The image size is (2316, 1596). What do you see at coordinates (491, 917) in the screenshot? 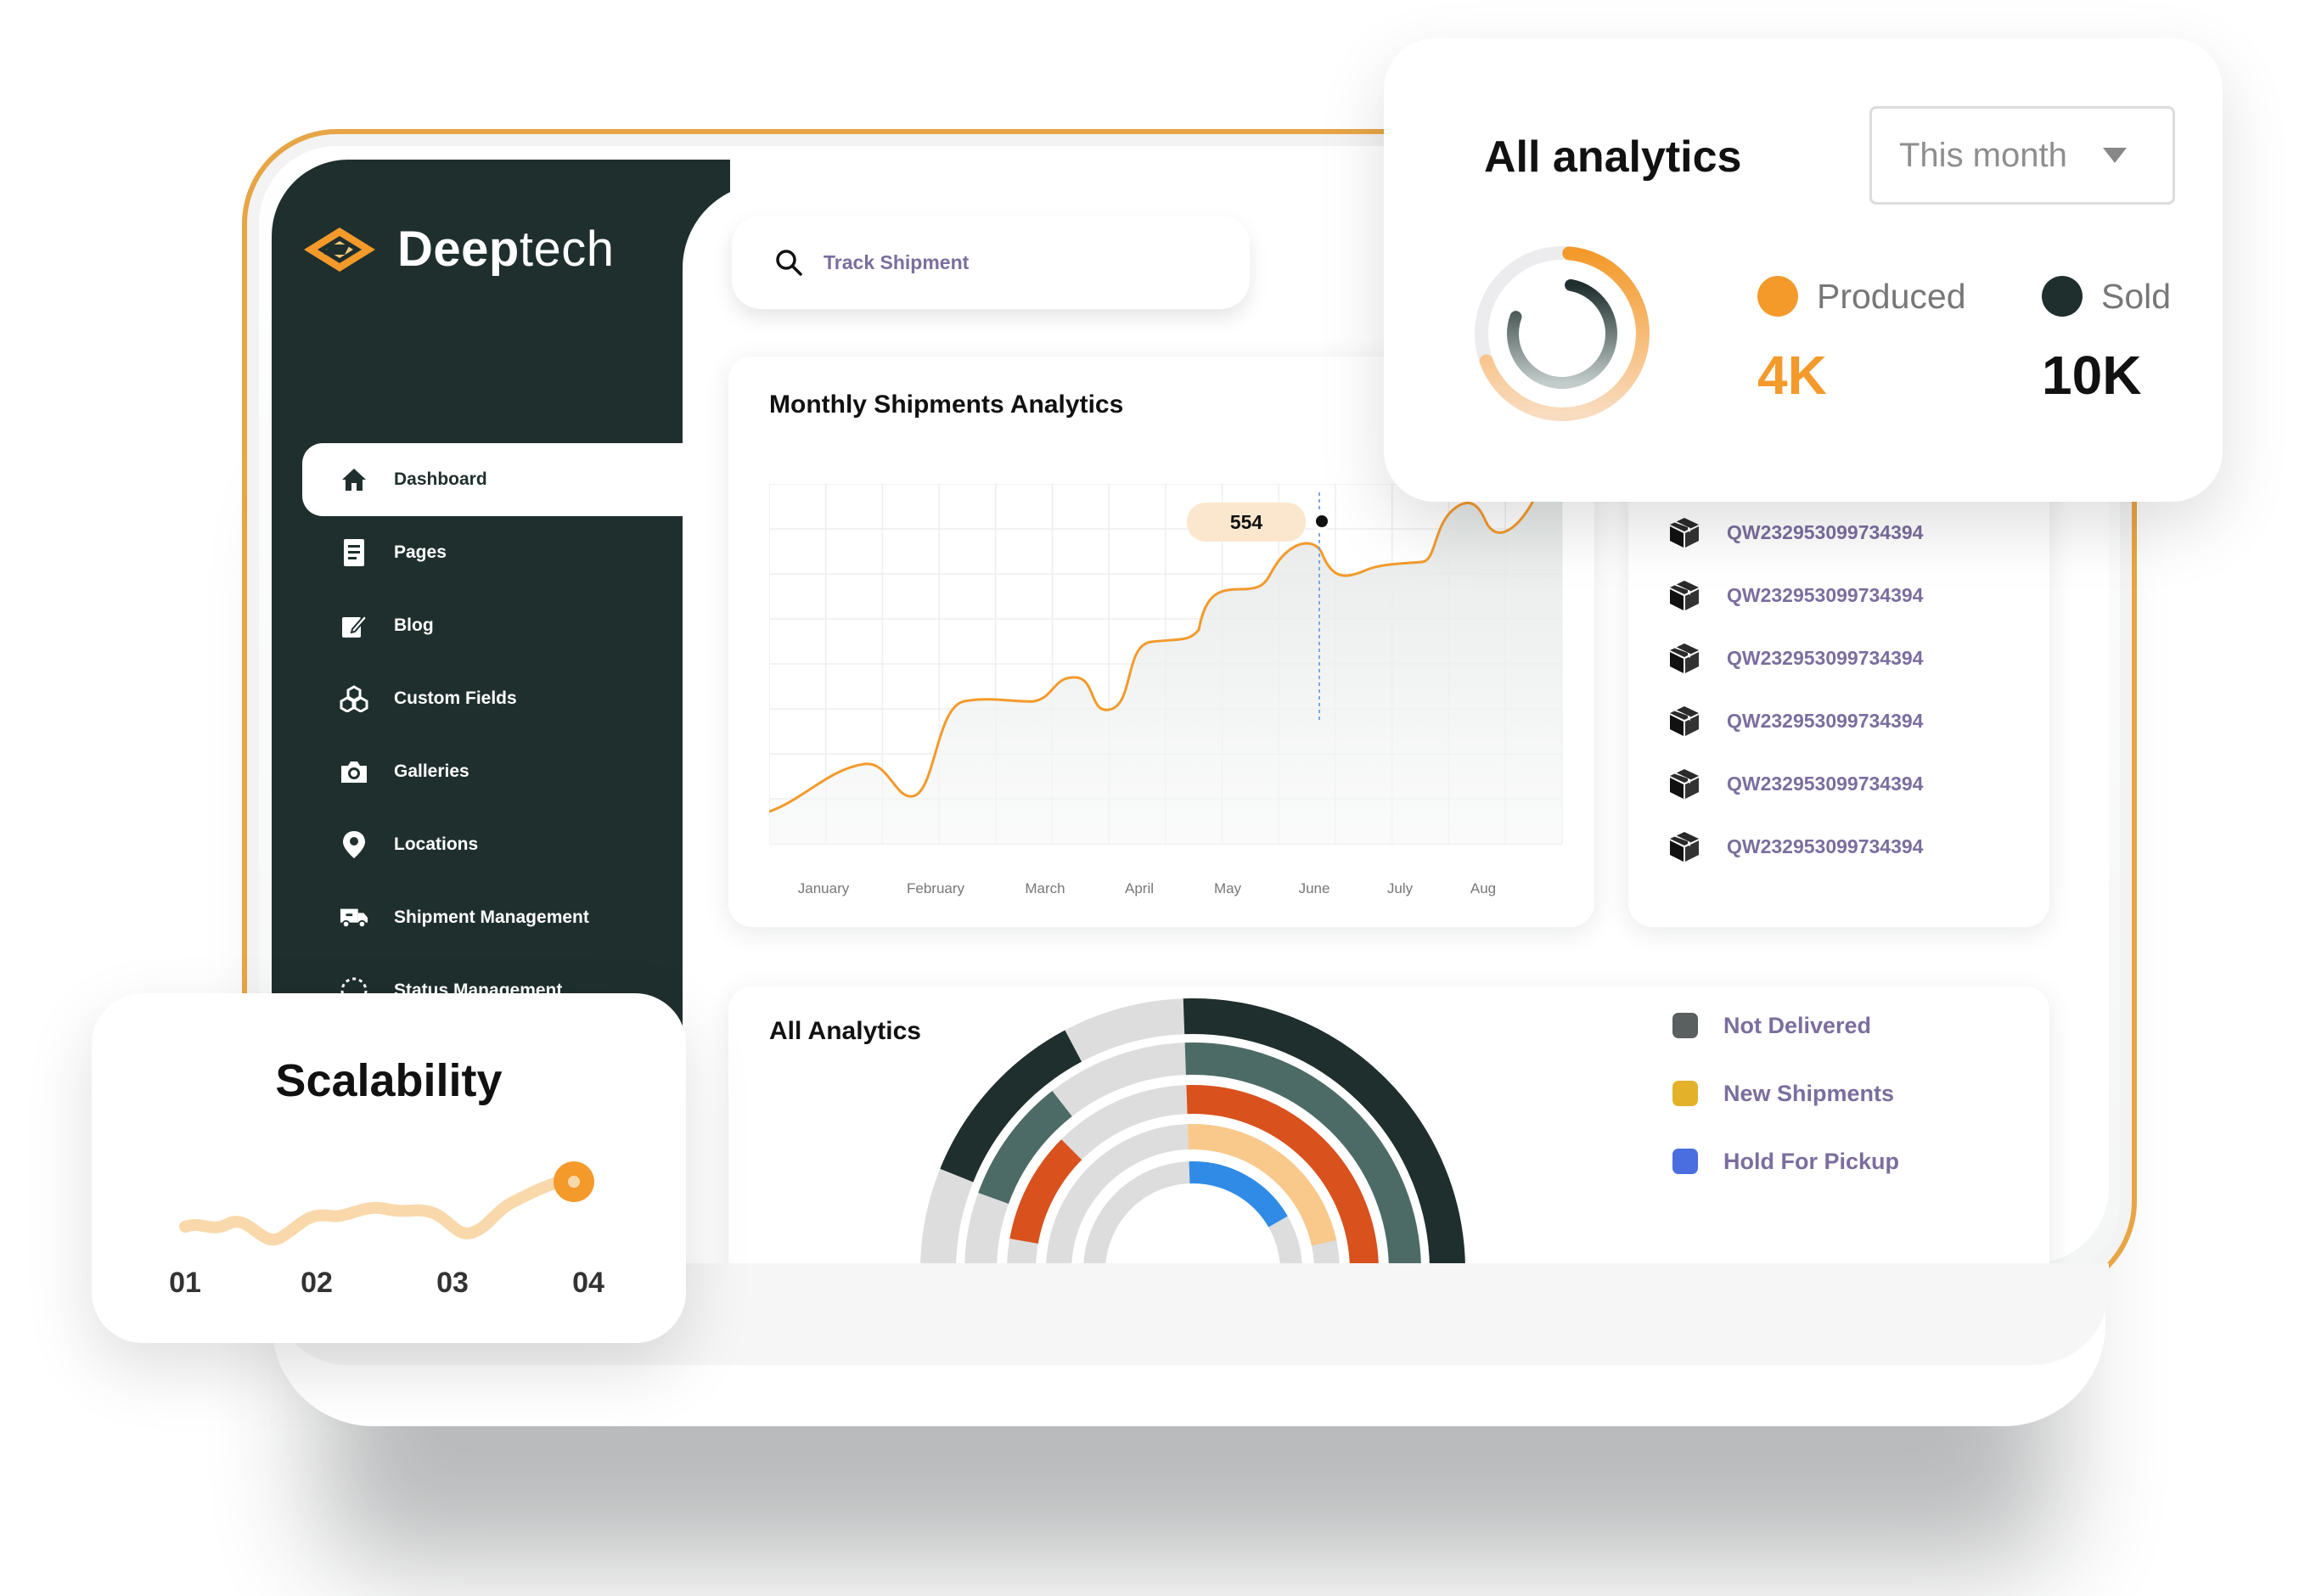
I see `sidebar-item-label: Shipment Management` at bounding box center [491, 917].